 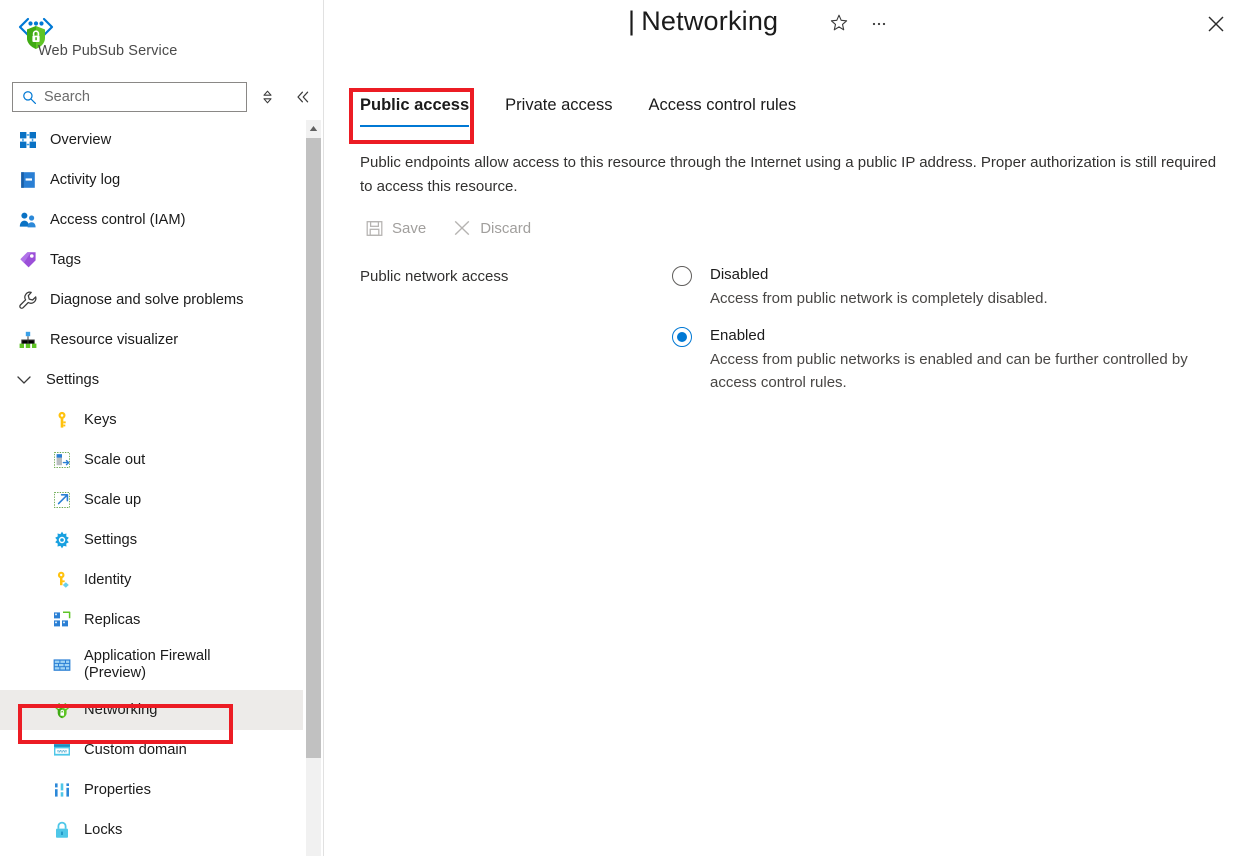 I want to click on activity-log-icon, so click(x=28, y=180).